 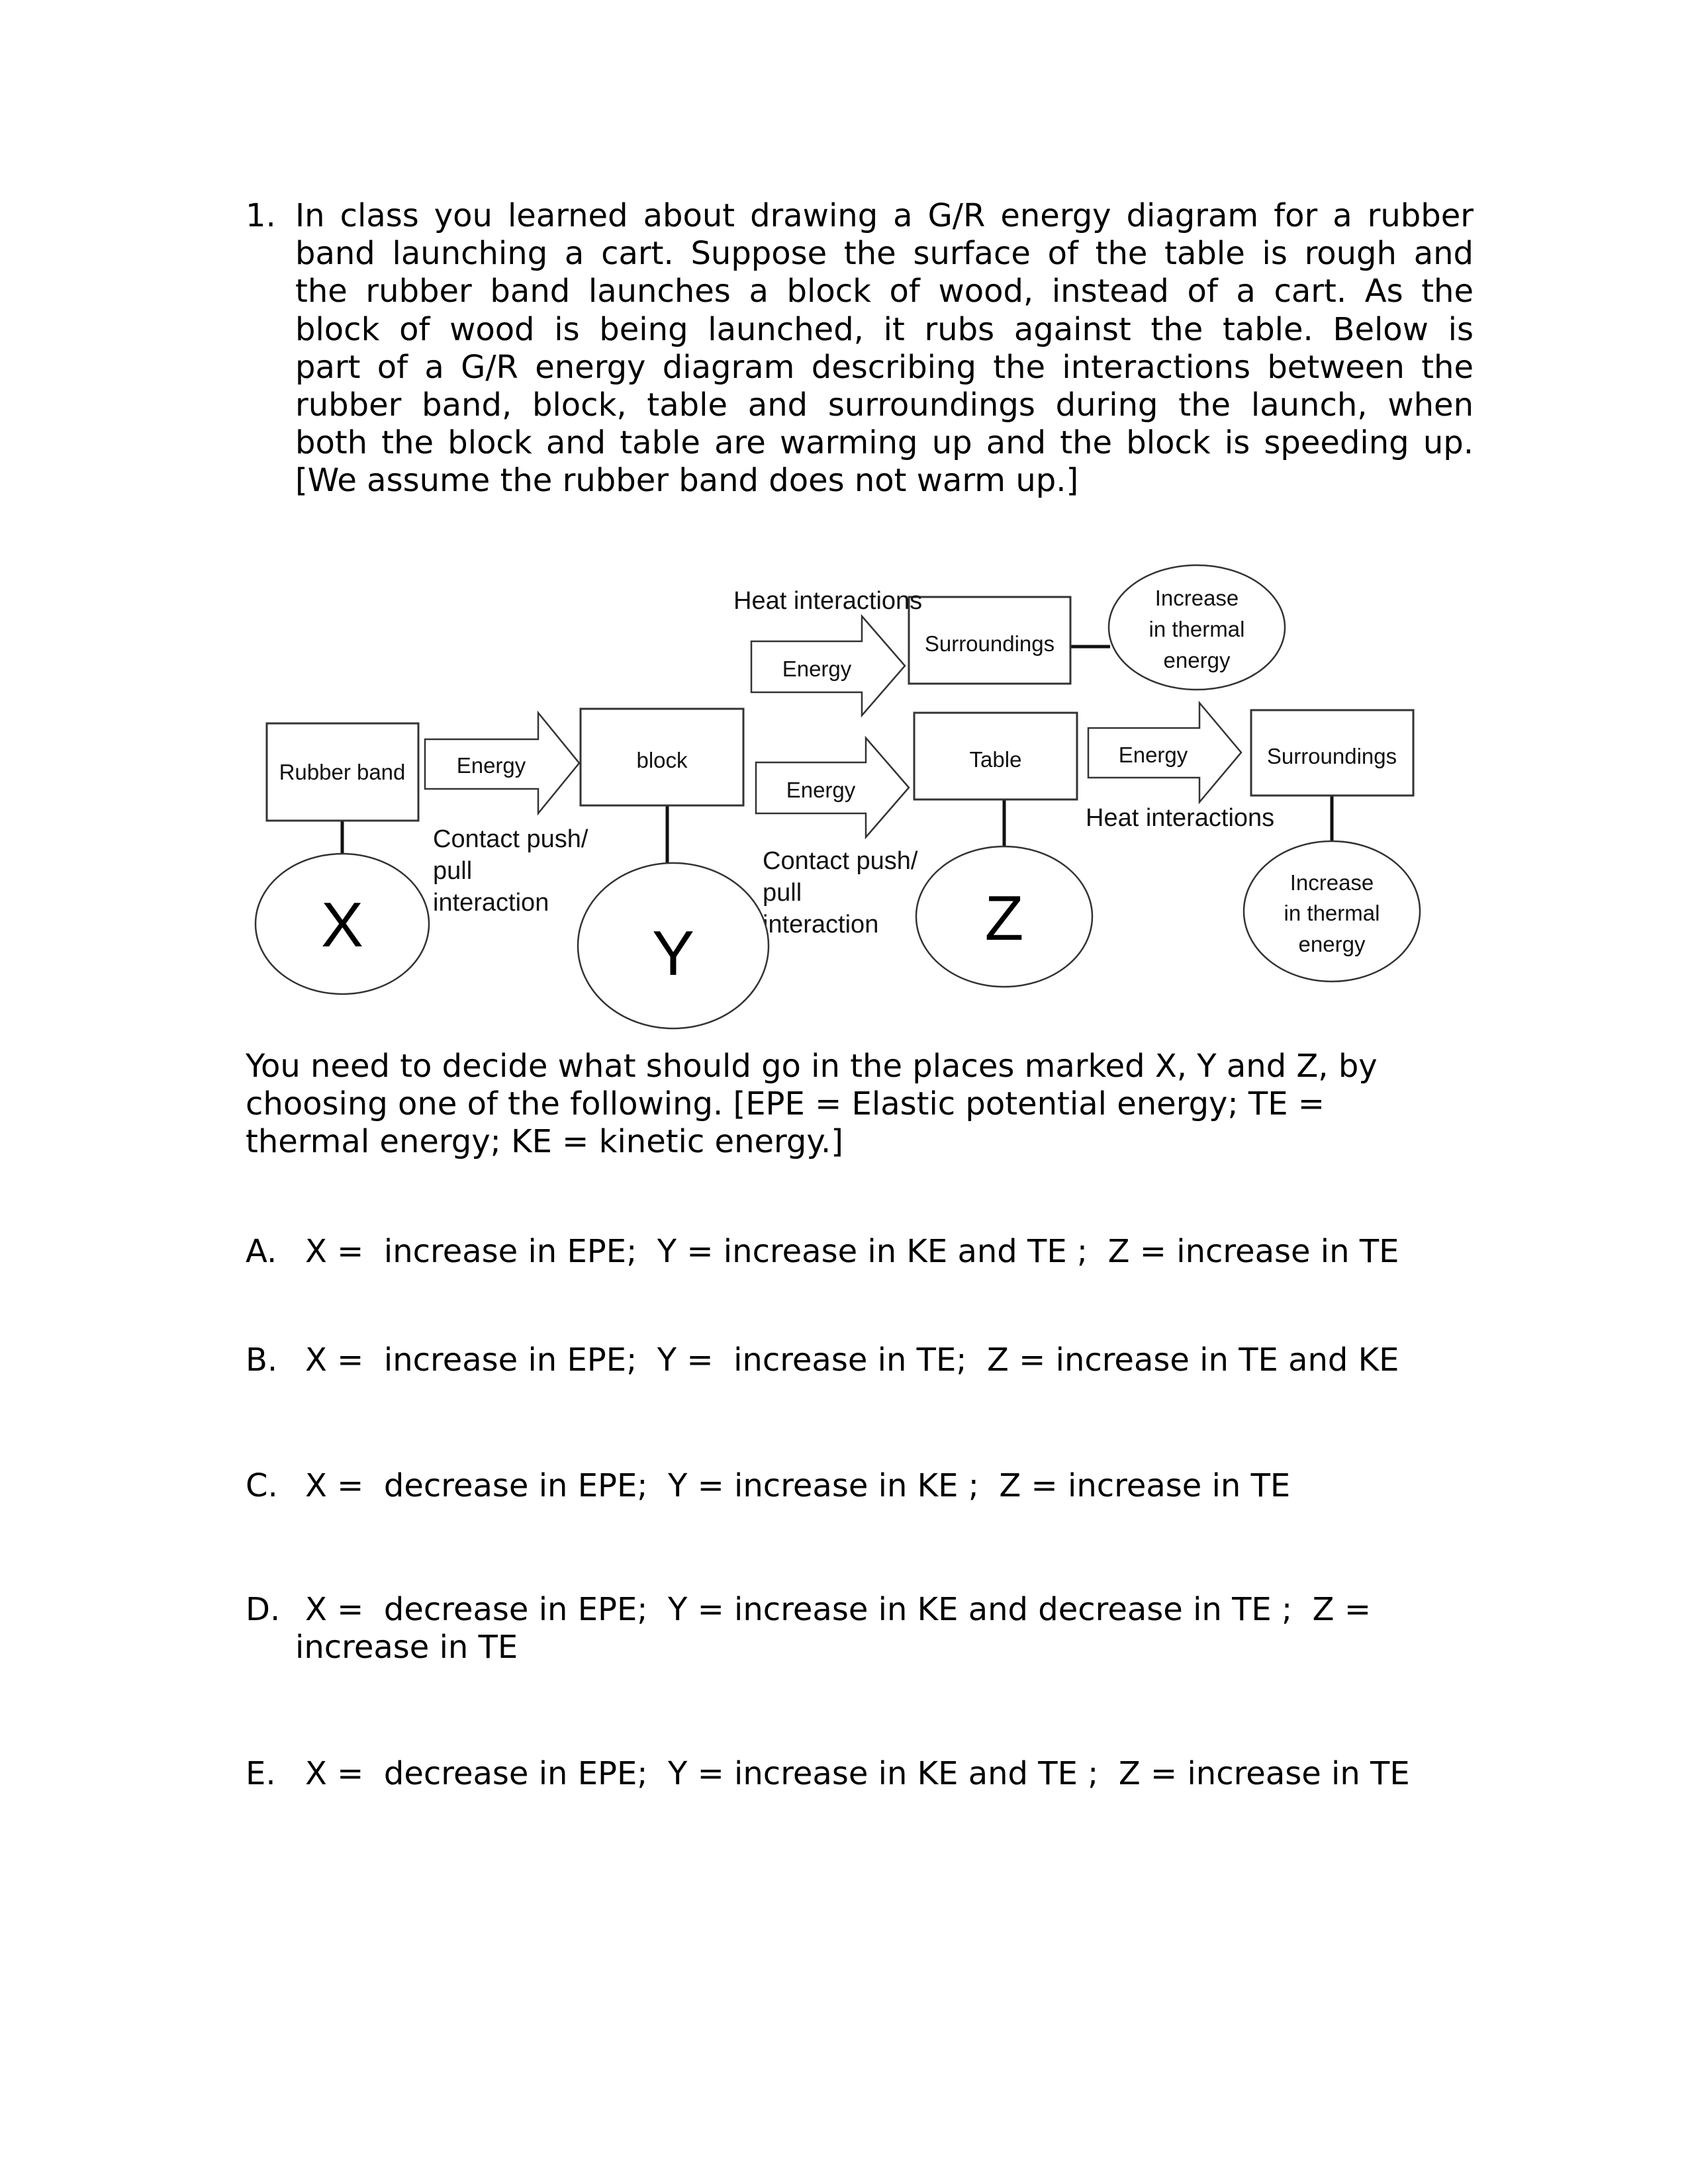 I want to click on box-rubber-band: Rubber band, so click(x=342, y=772).